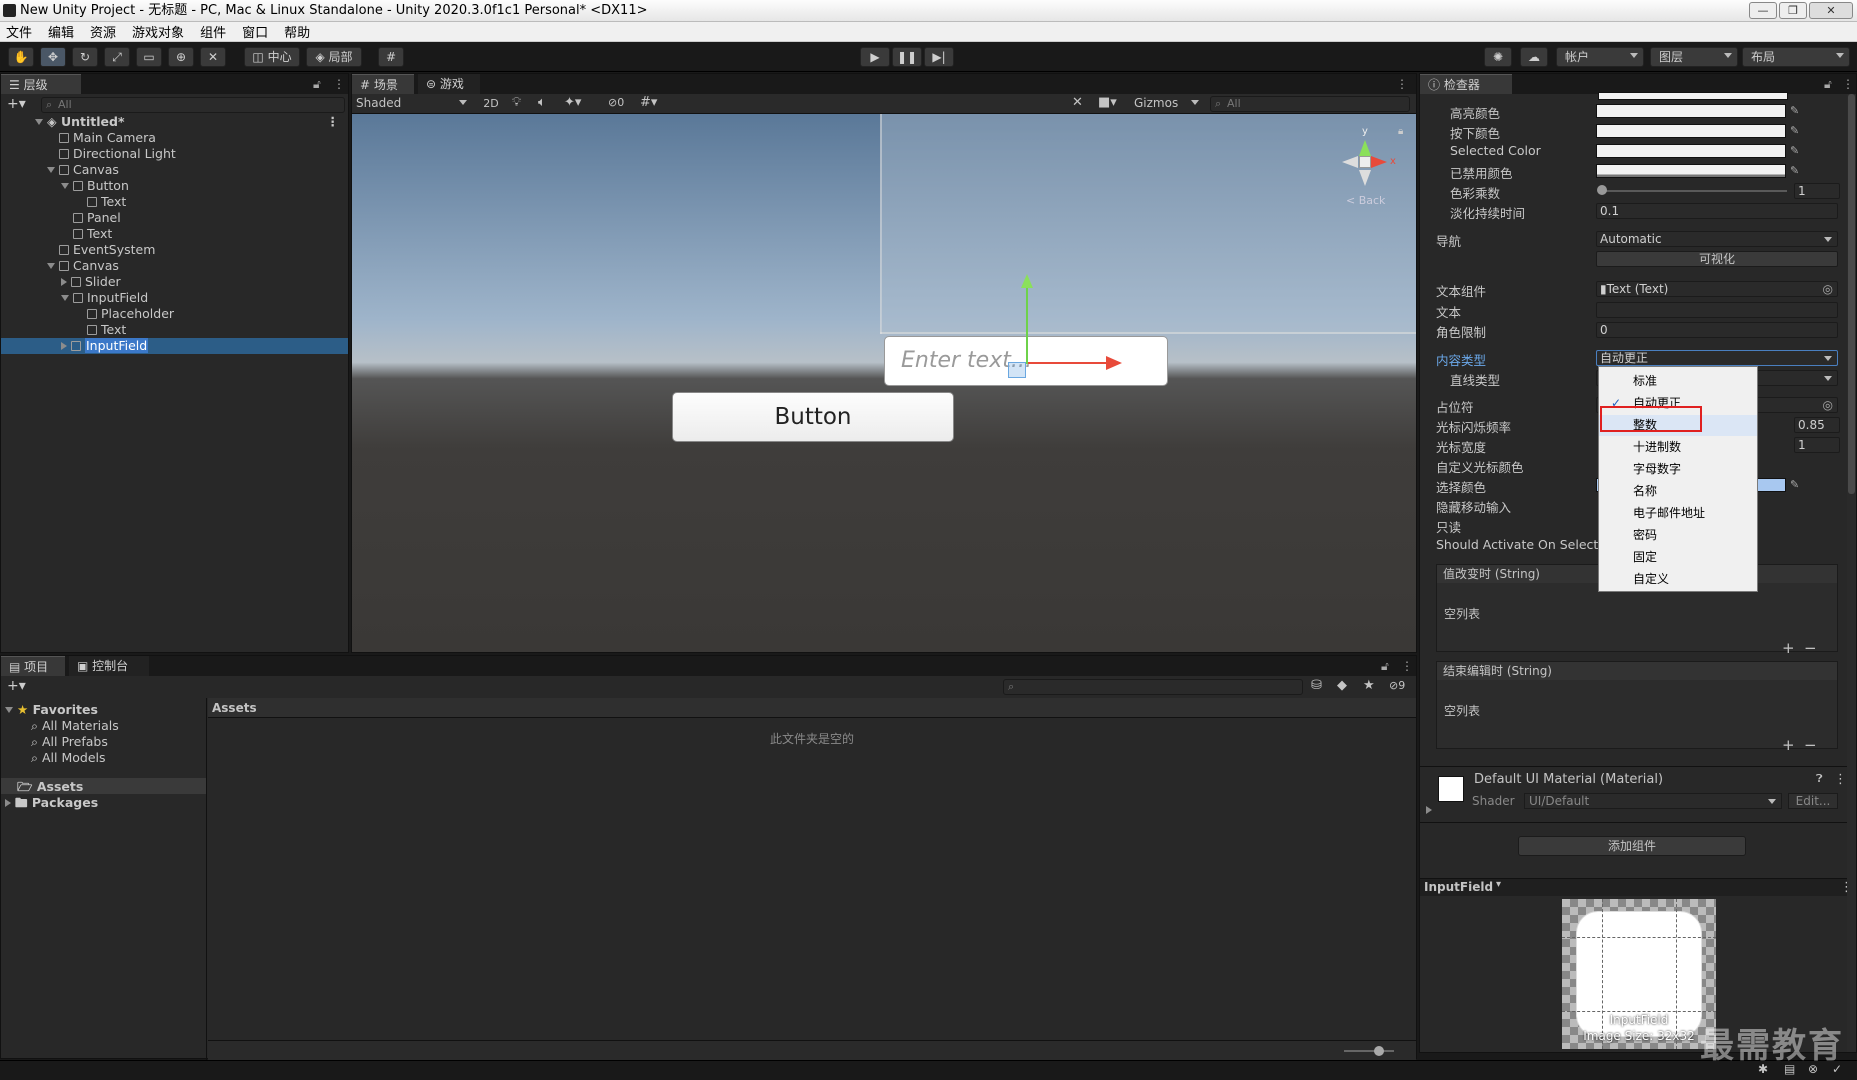 This screenshot has width=1857, height=1080. What do you see at coordinates (1369, 685) in the screenshot?
I see `favorite-star-icon: ★` at bounding box center [1369, 685].